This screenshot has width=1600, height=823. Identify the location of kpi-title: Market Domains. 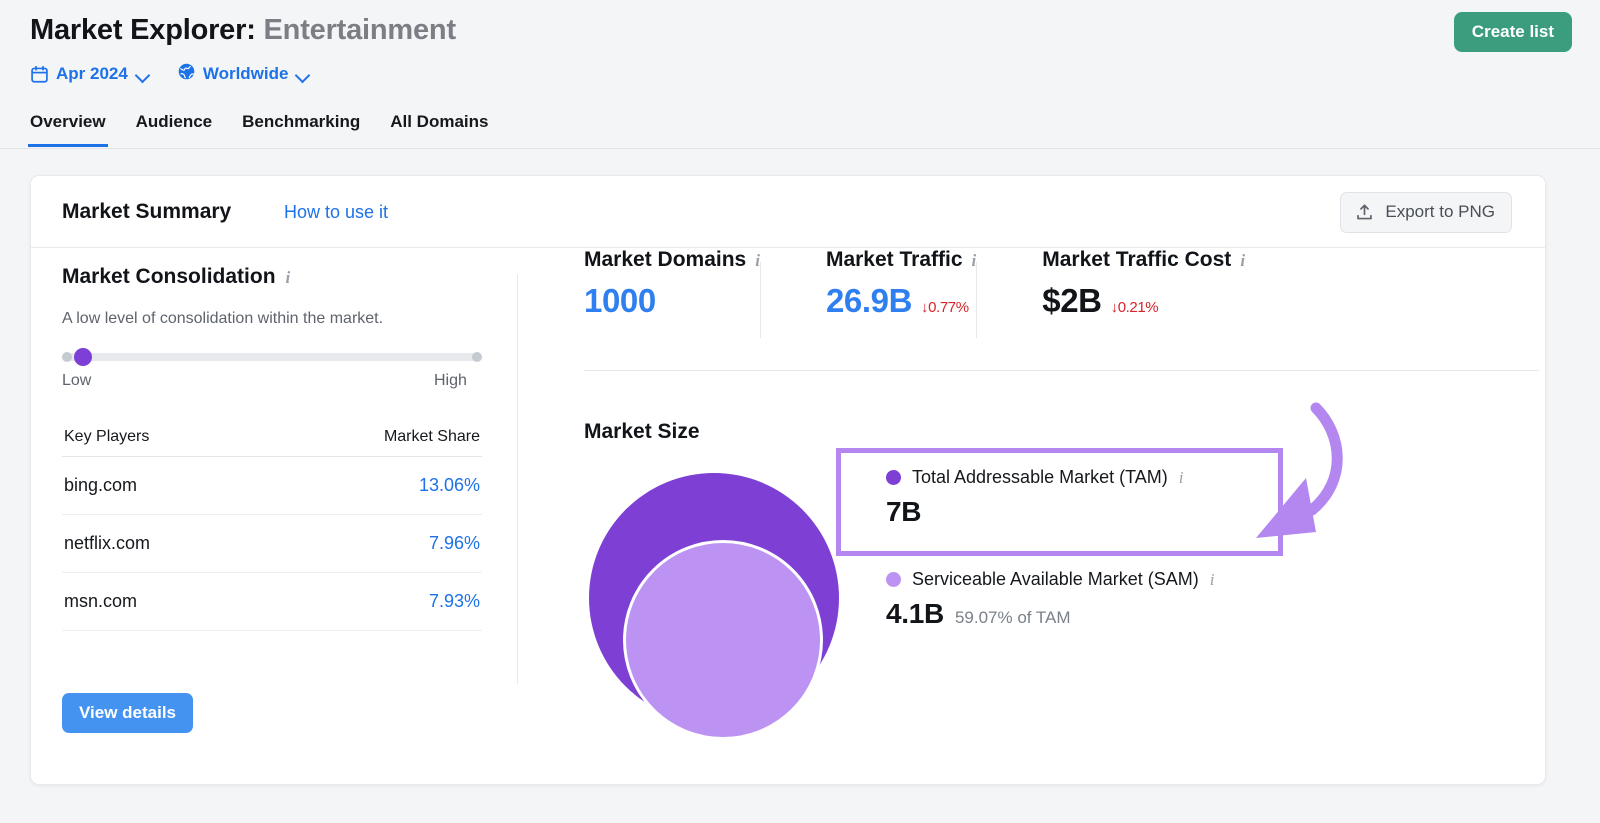
(665, 259).